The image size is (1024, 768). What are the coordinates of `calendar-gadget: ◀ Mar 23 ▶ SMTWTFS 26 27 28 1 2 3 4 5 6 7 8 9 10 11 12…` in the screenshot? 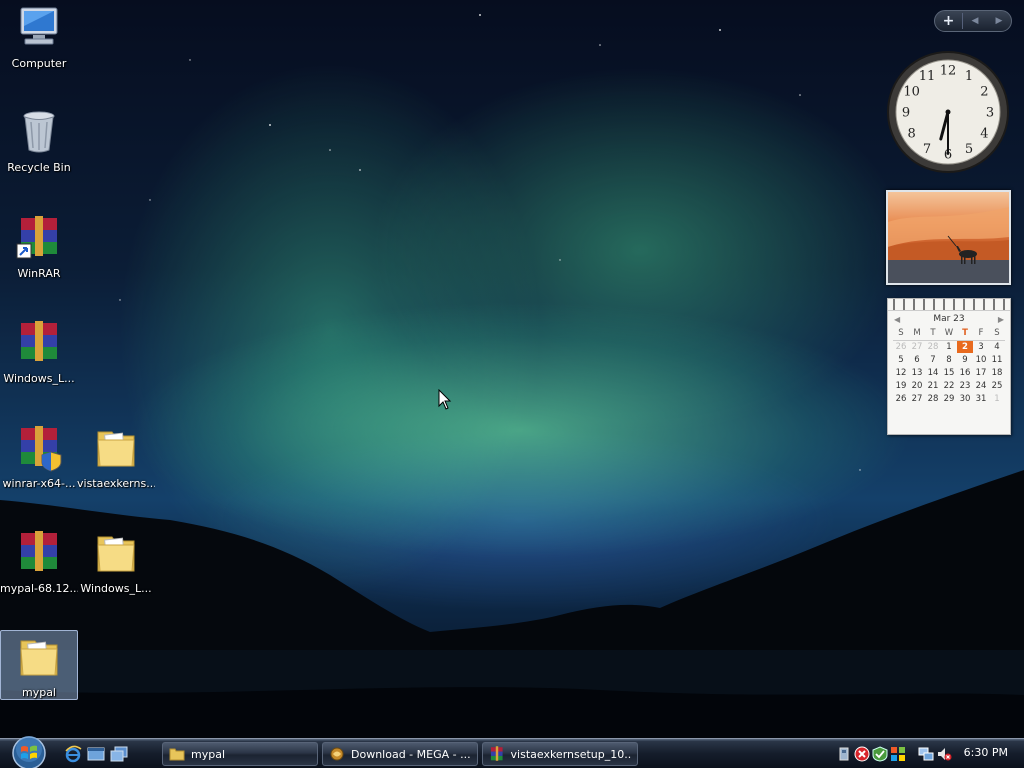 It's located at (949, 366).